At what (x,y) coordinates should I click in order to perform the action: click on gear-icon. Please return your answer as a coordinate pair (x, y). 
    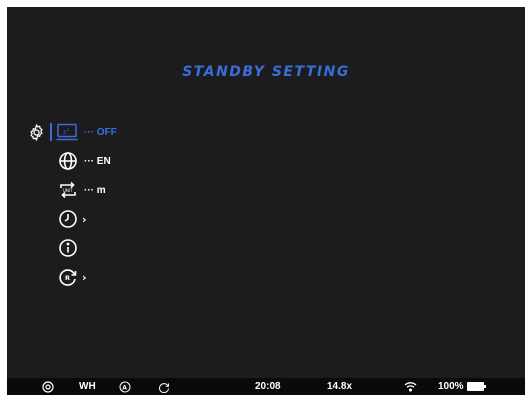
    Looking at the image, I should click on (36, 132).